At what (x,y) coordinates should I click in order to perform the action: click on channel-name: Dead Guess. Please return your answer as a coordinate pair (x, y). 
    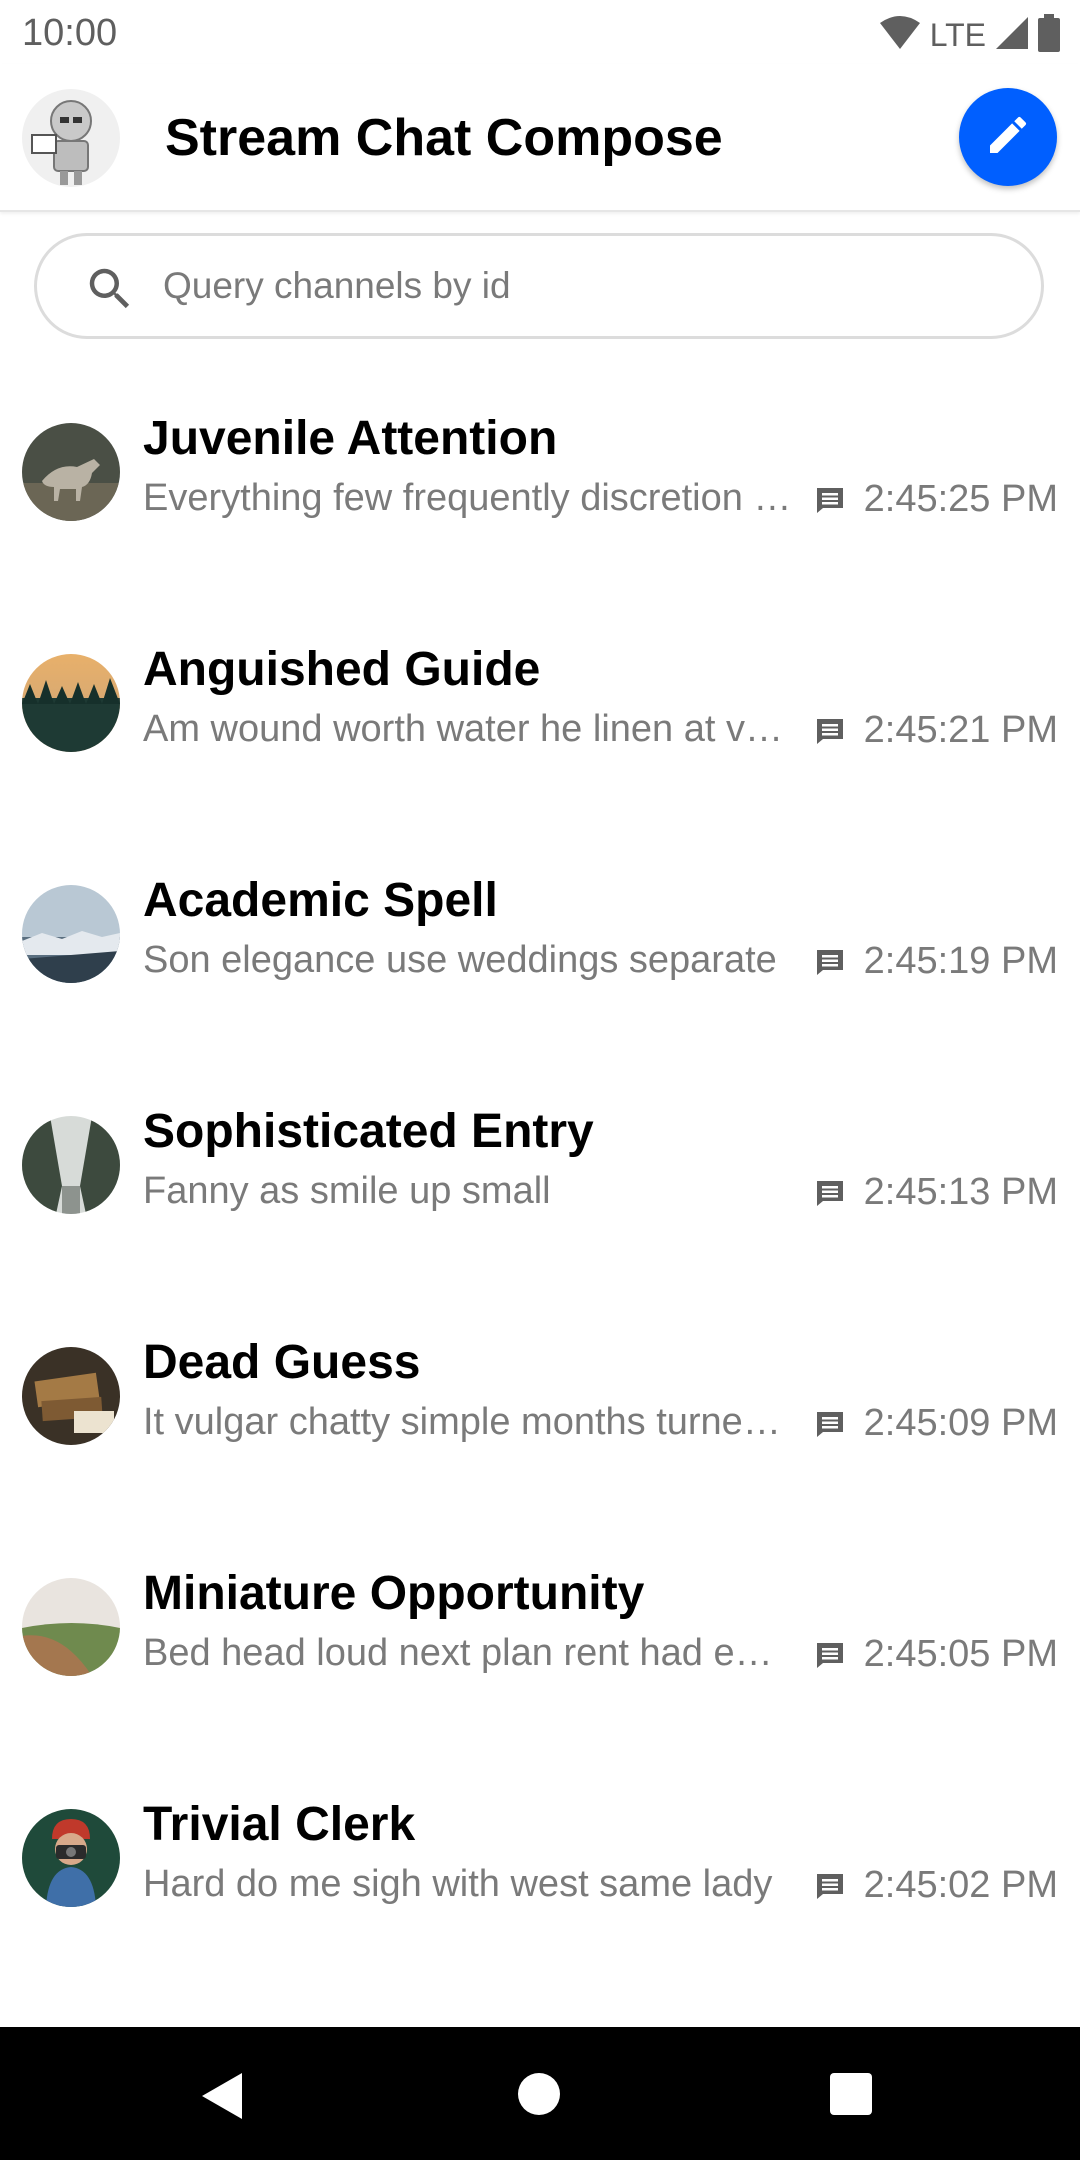
    Looking at the image, I should click on (282, 1362).